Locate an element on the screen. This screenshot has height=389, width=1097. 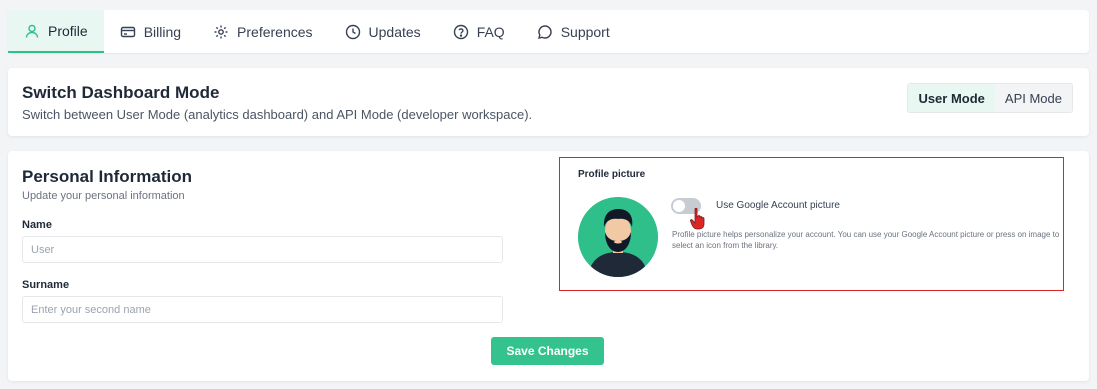
toggle-knob is located at coordinates (679, 206).